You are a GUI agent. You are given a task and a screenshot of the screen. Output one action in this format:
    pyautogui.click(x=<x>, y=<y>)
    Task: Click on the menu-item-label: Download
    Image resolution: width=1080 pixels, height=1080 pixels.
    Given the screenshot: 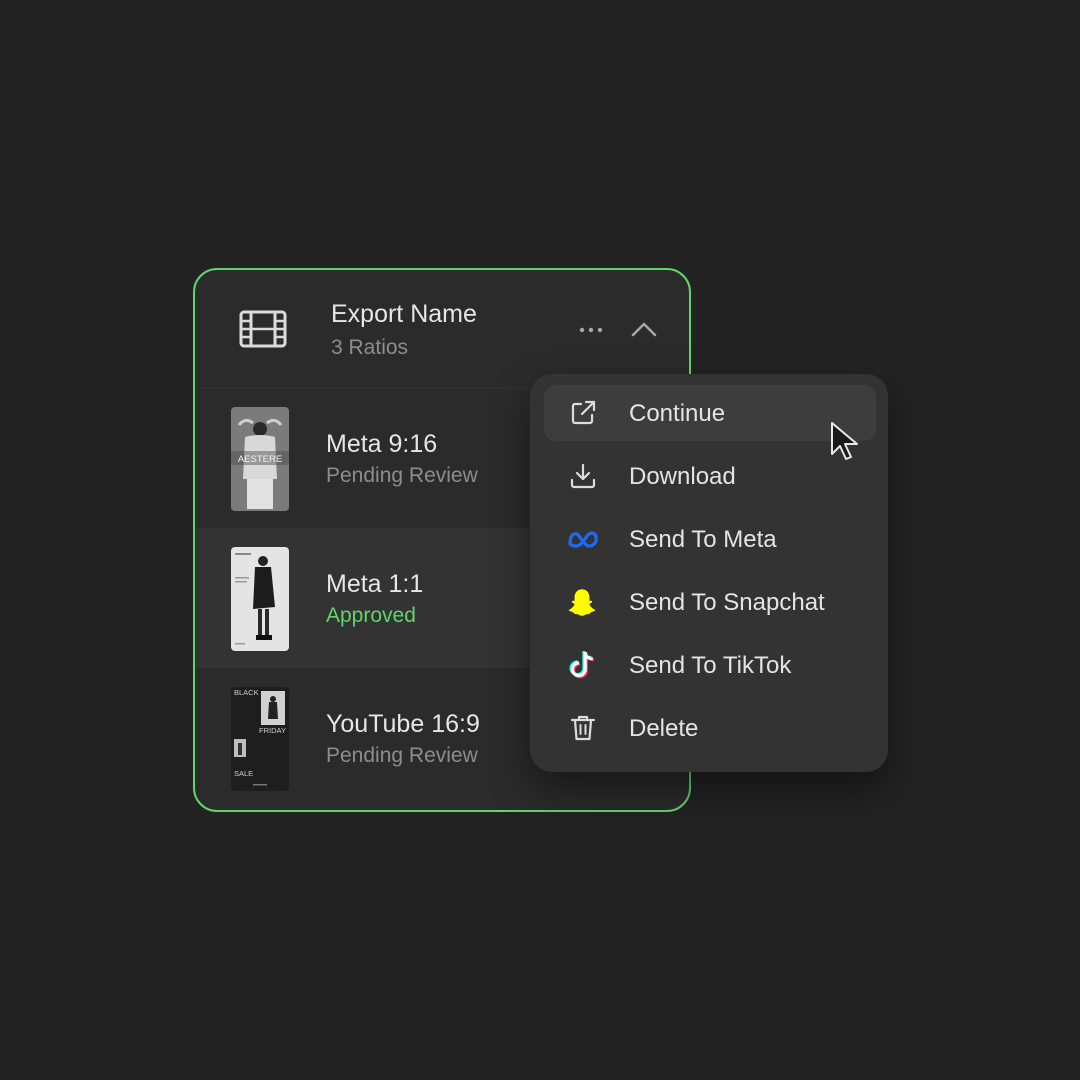 What is the action you would take?
    pyautogui.click(x=682, y=476)
    